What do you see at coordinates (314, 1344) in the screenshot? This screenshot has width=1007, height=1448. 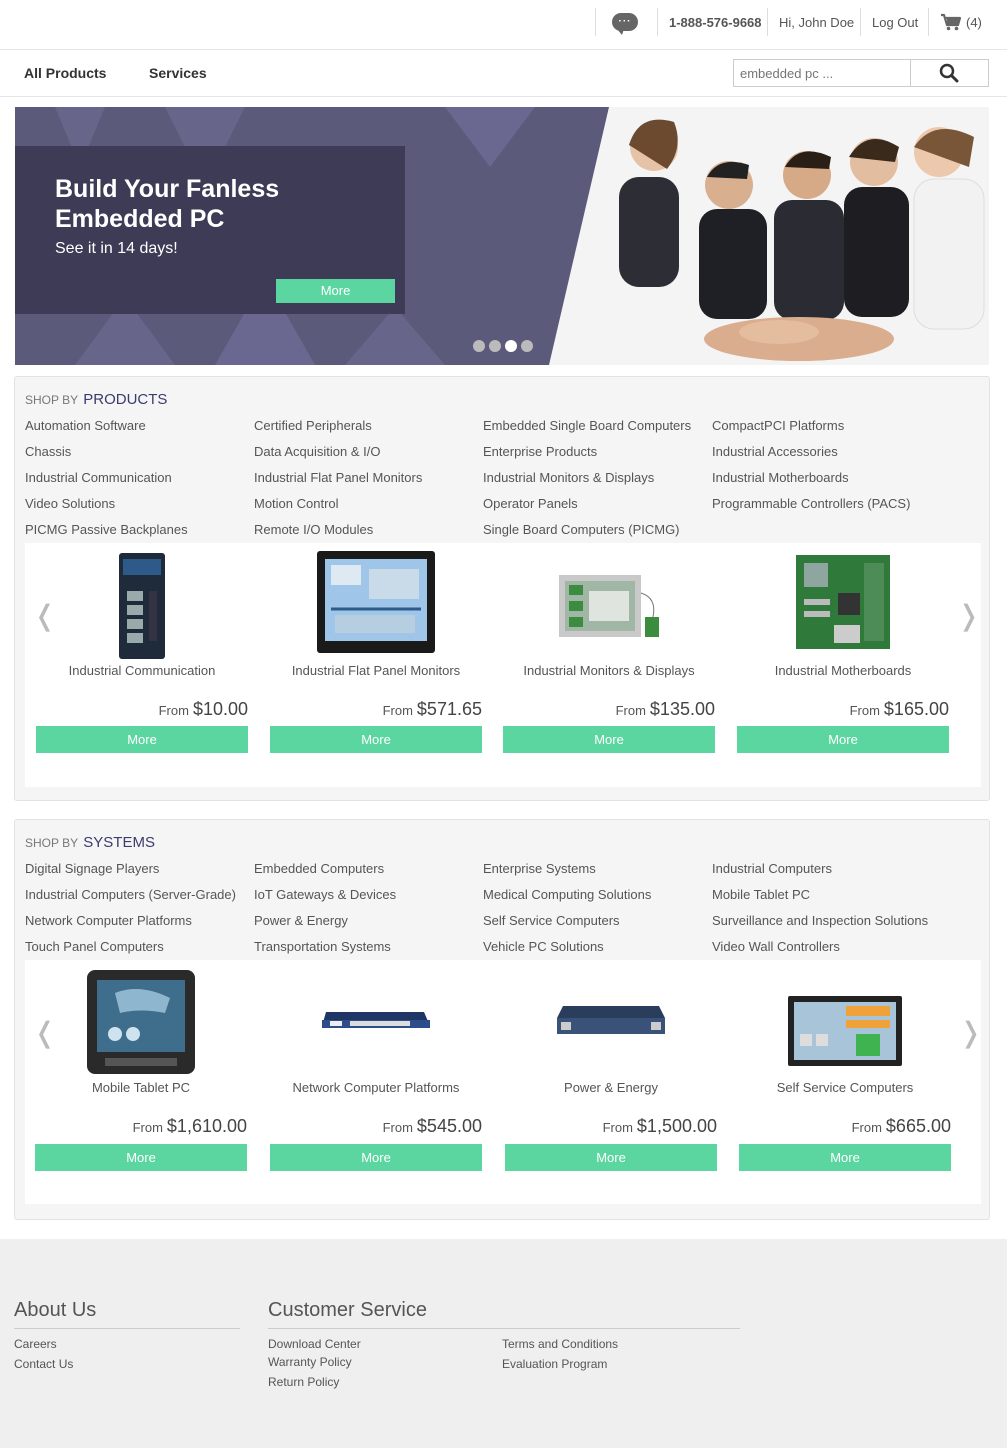 I see `footer-link-download-center: Download Center` at bounding box center [314, 1344].